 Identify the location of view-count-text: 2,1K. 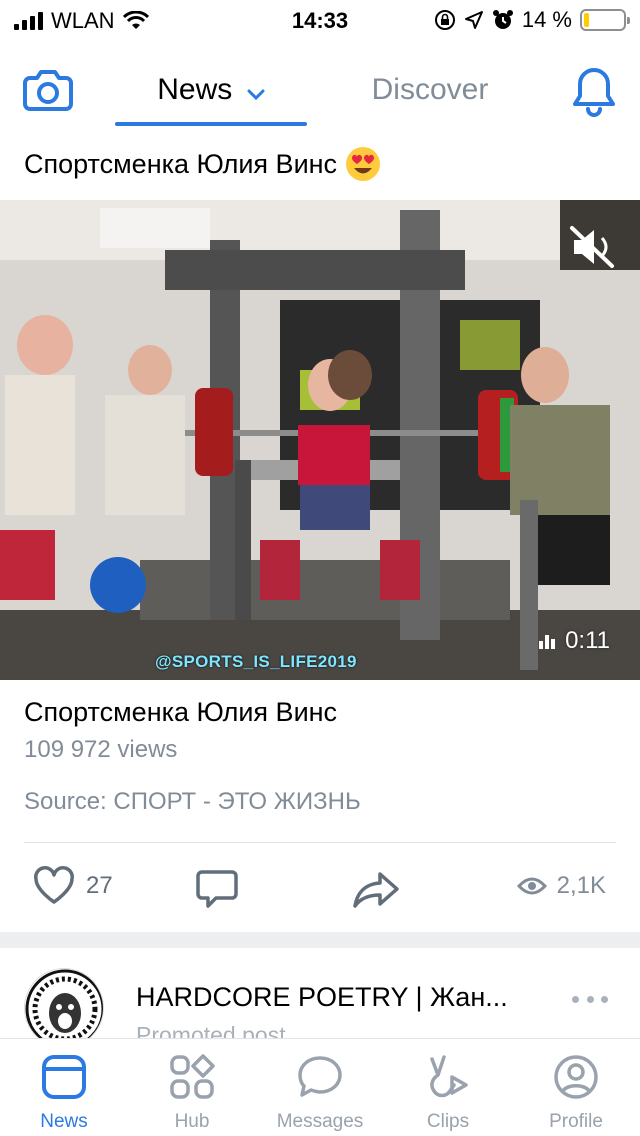
(581, 885).